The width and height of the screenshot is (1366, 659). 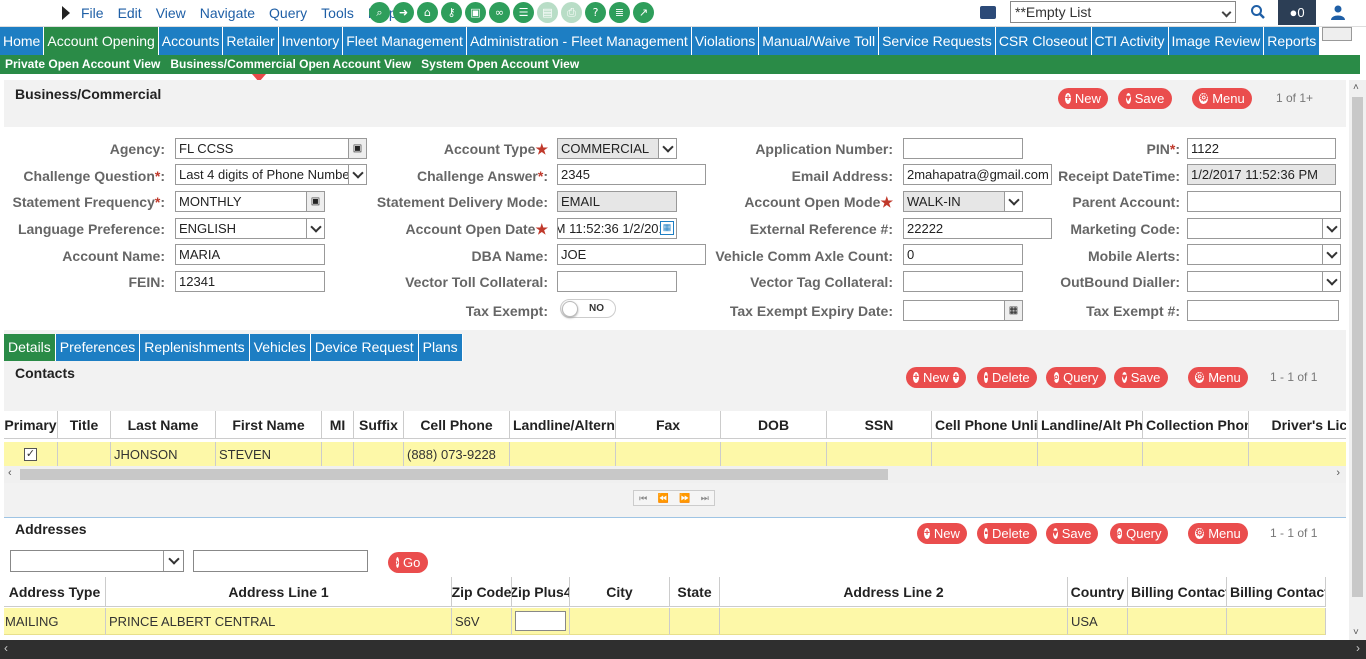 I want to click on link-icon: ∞, so click(x=499, y=12).